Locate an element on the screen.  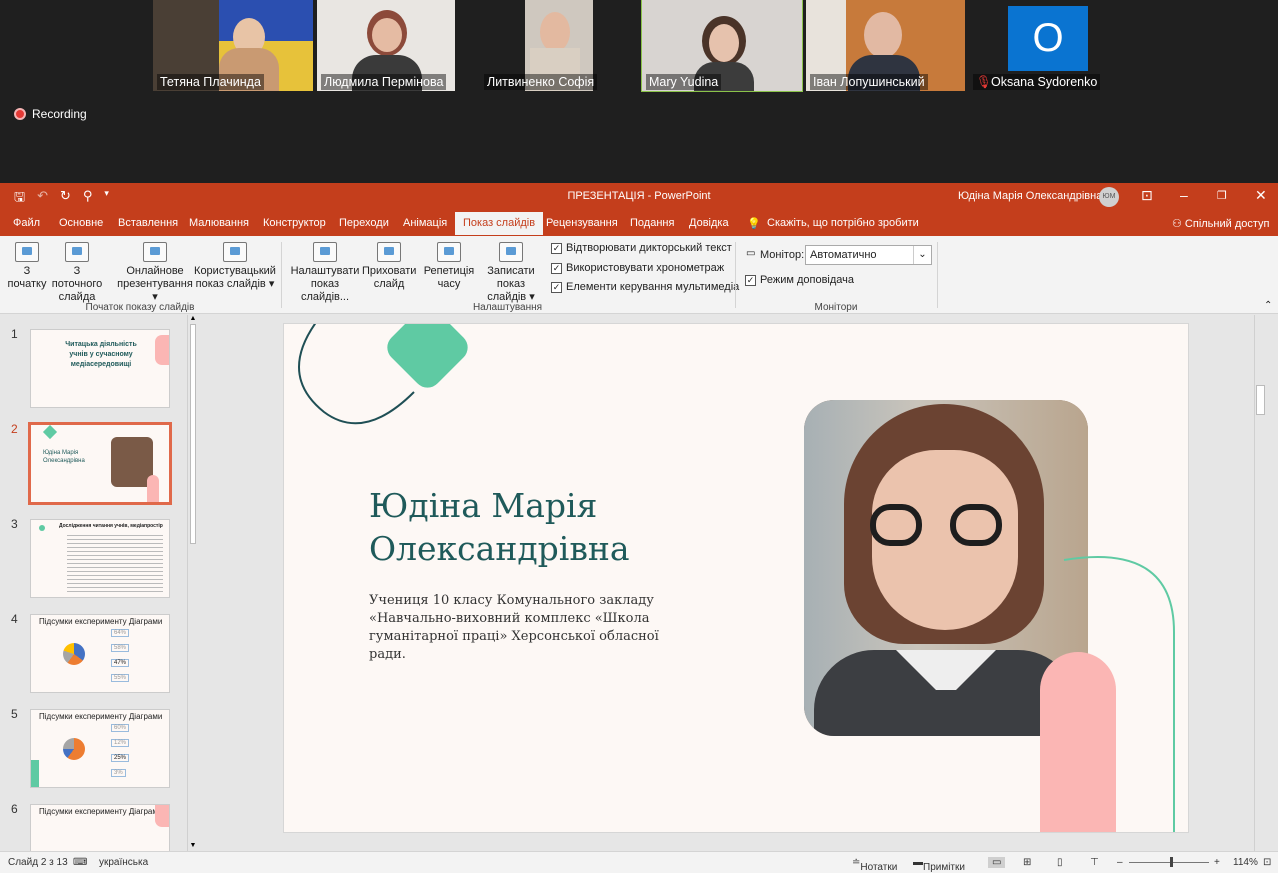
custom-slideshow-button: Користувацький показ слайдів ▾ is located at coordinates (235, 266).